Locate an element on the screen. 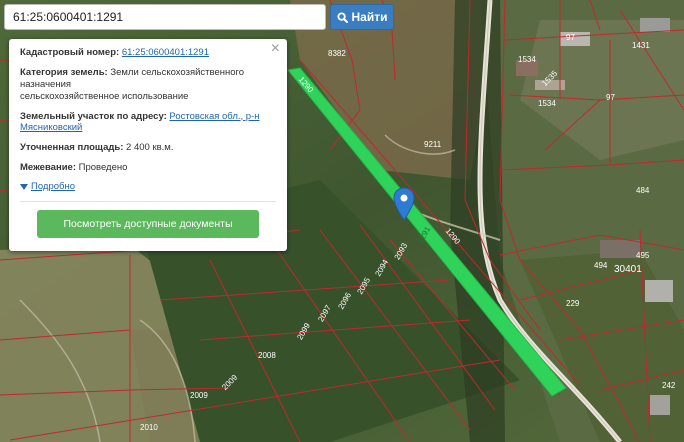 This screenshot has width=684, height=442. view-documents-button: Посмотреть доступные документы is located at coordinates (148, 223).